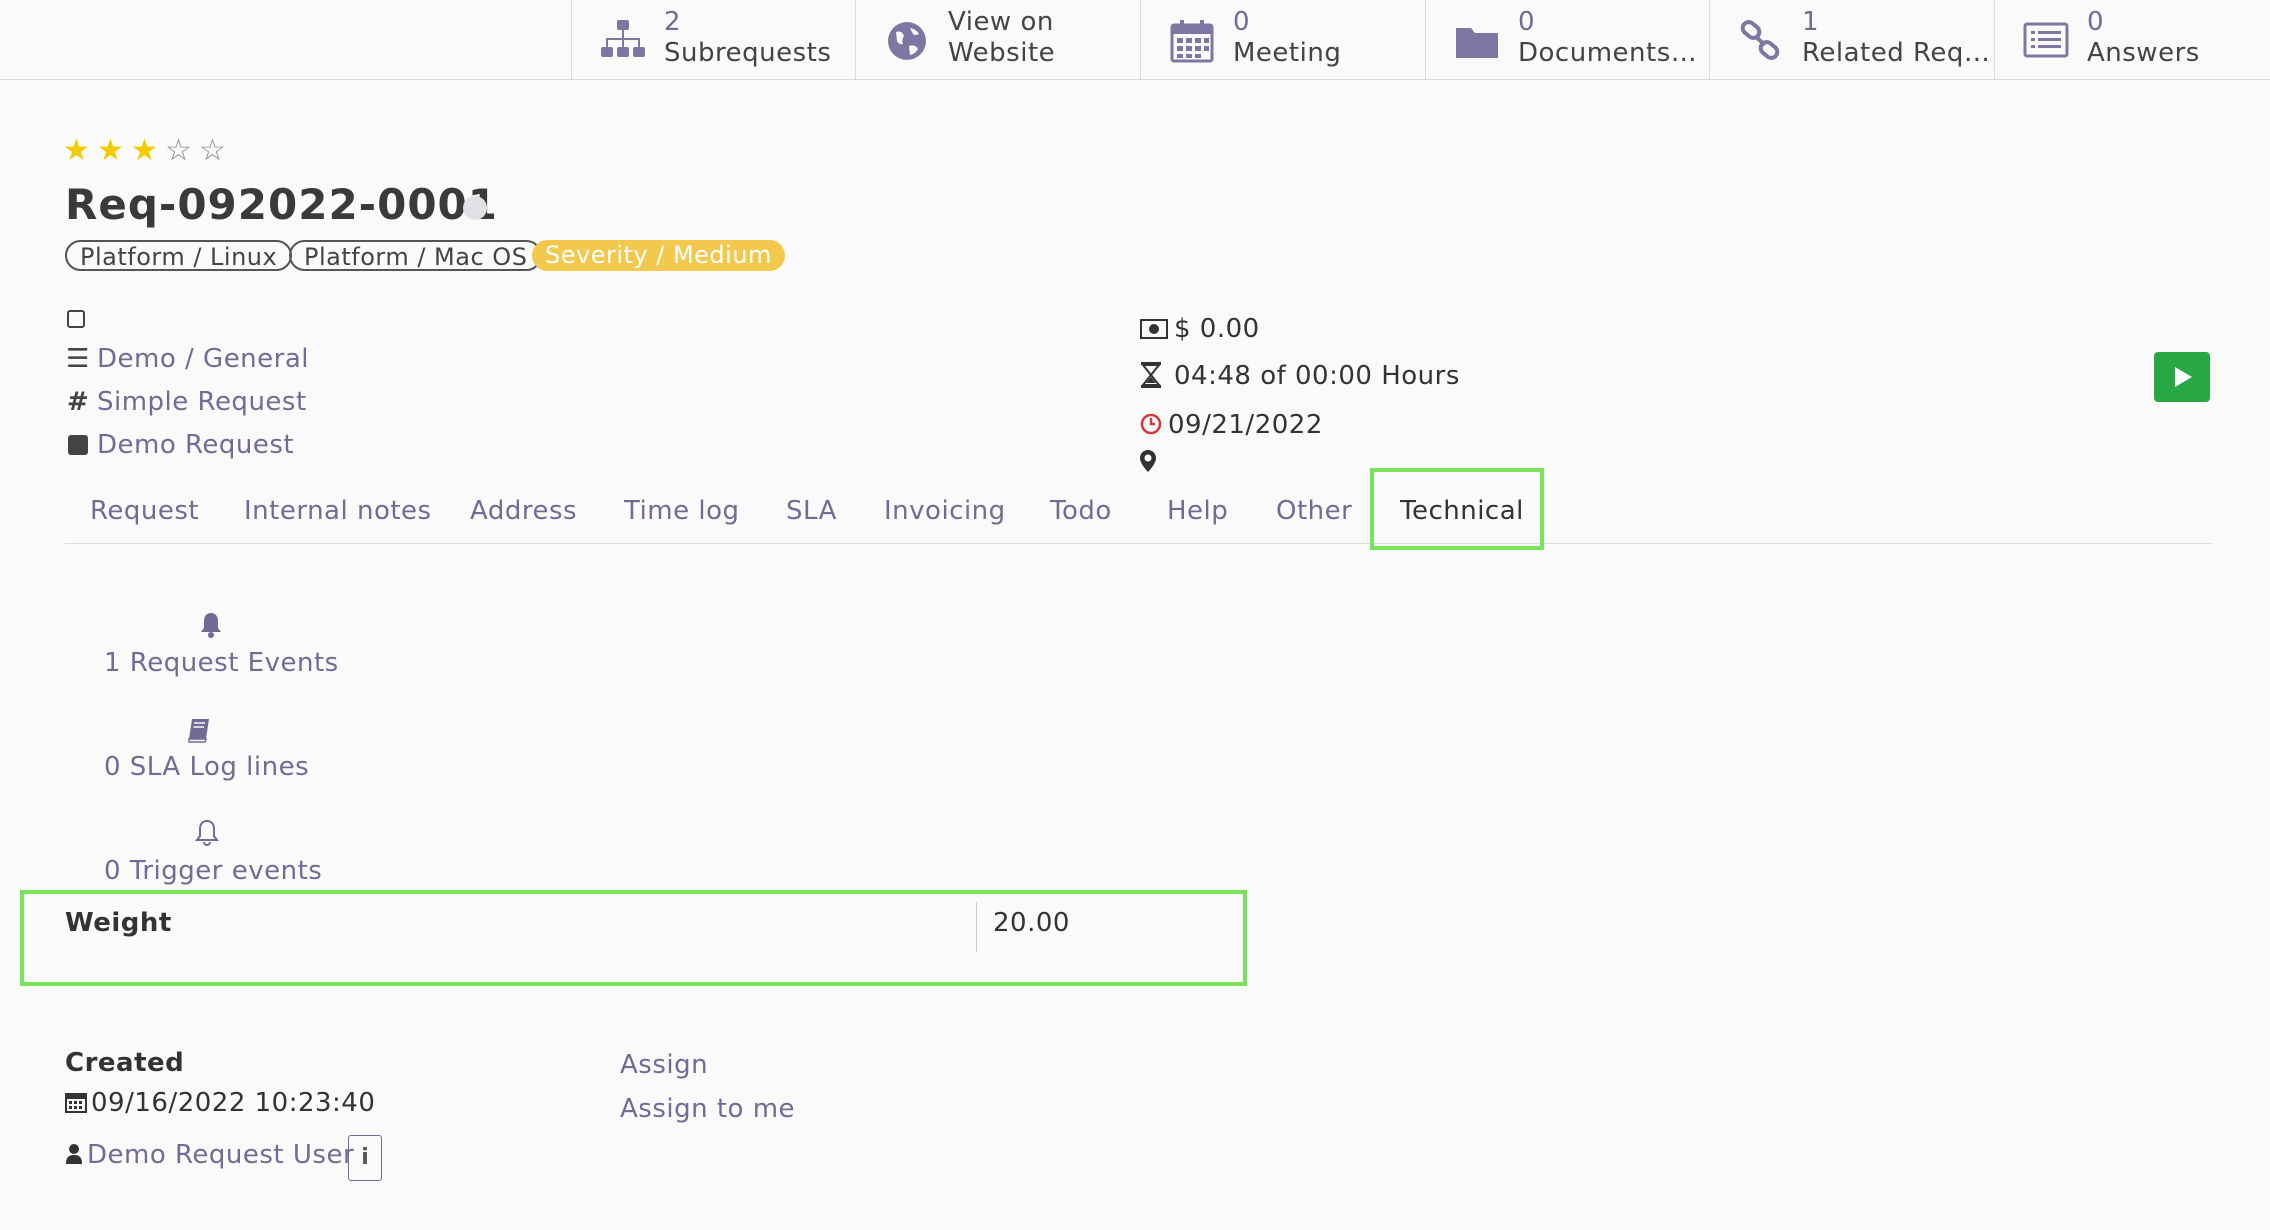  What do you see at coordinates (74, 1154) in the screenshot?
I see `user-icon` at bounding box center [74, 1154].